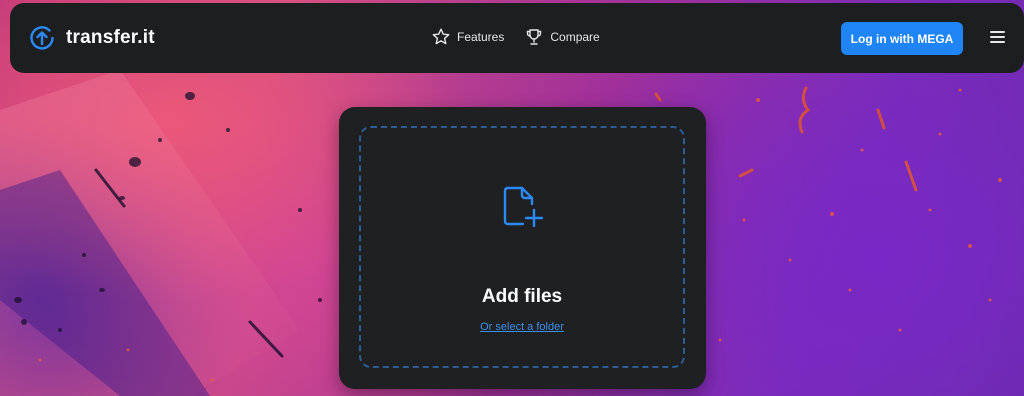 Image resolution: width=1024 pixels, height=396 pixels. I want to click on nav-compare-link: Compare, so click(562, 37).